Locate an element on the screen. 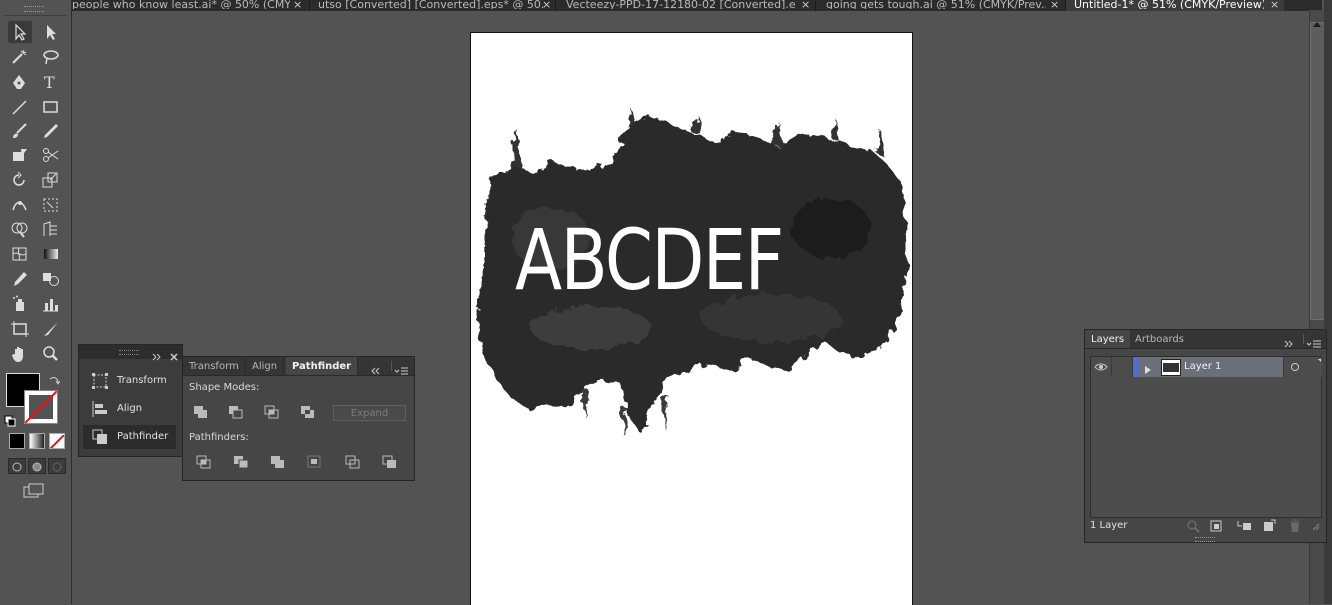  tab-artboards: Artboards is located at coordinates (1159, 339).